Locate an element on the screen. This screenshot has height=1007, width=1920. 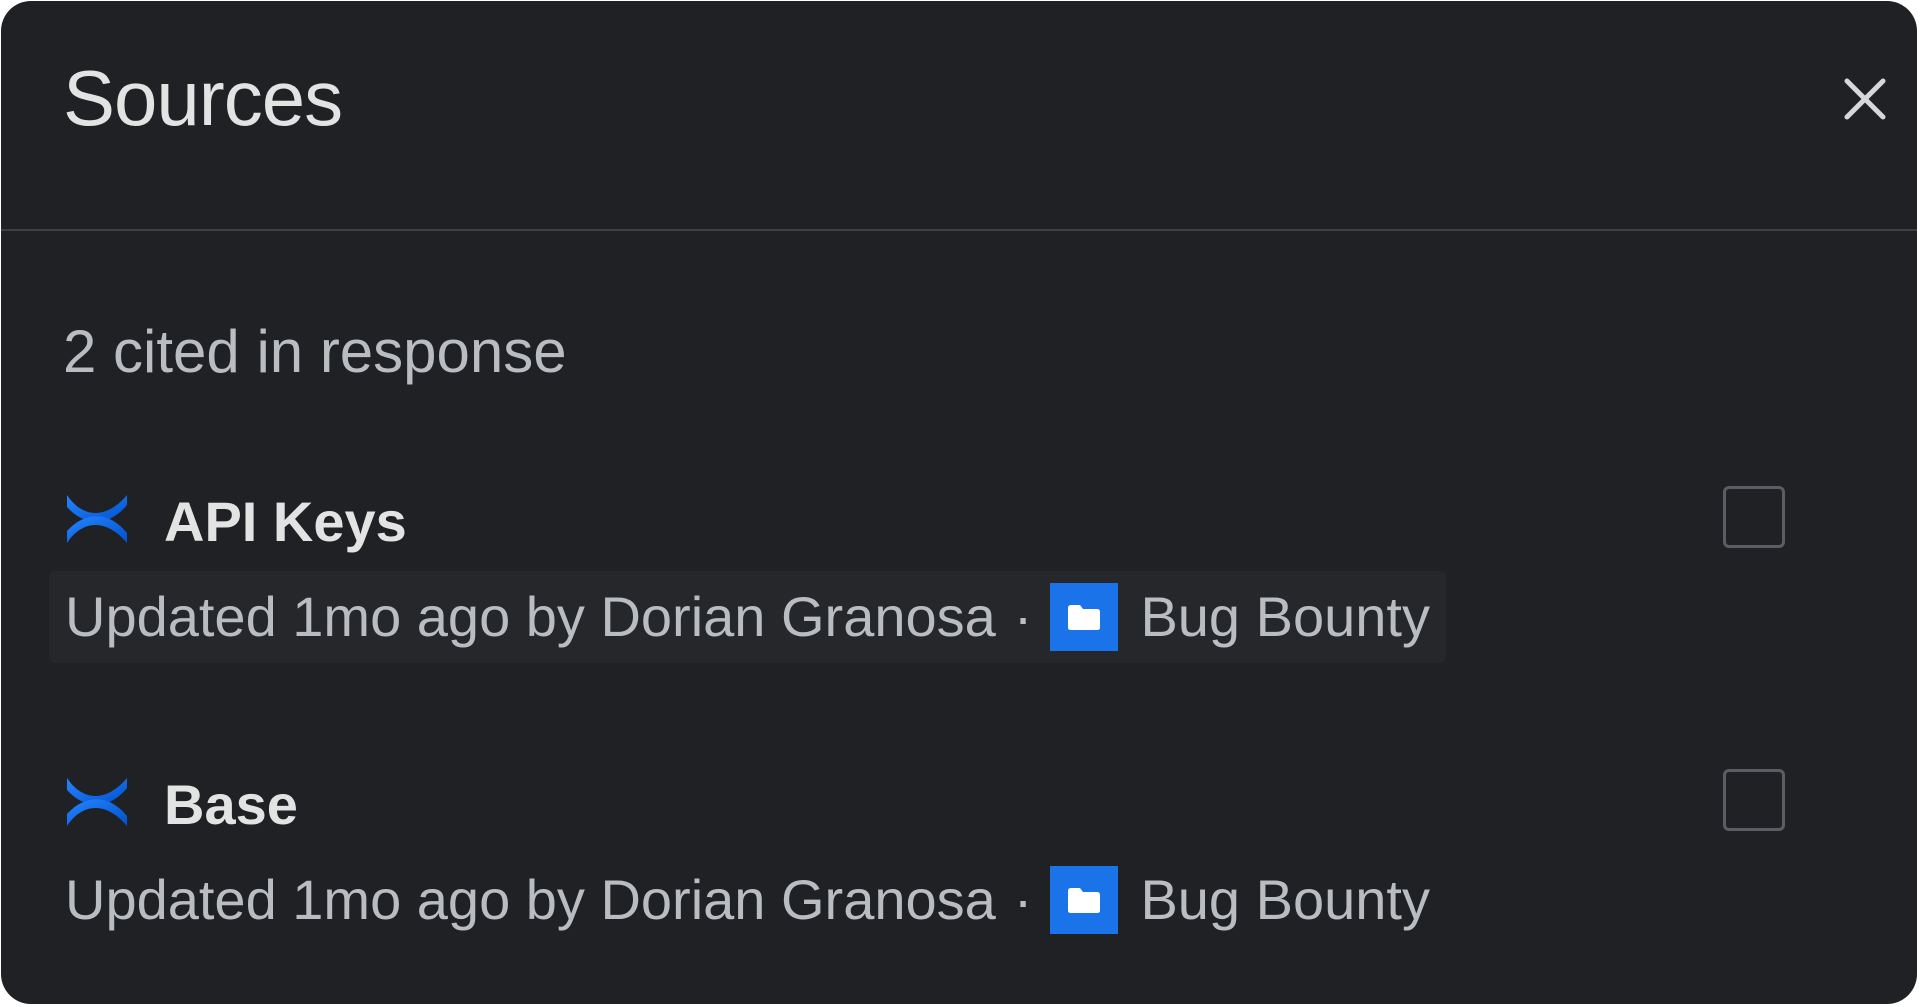
close-icon is located at coordinates (1865, 99).